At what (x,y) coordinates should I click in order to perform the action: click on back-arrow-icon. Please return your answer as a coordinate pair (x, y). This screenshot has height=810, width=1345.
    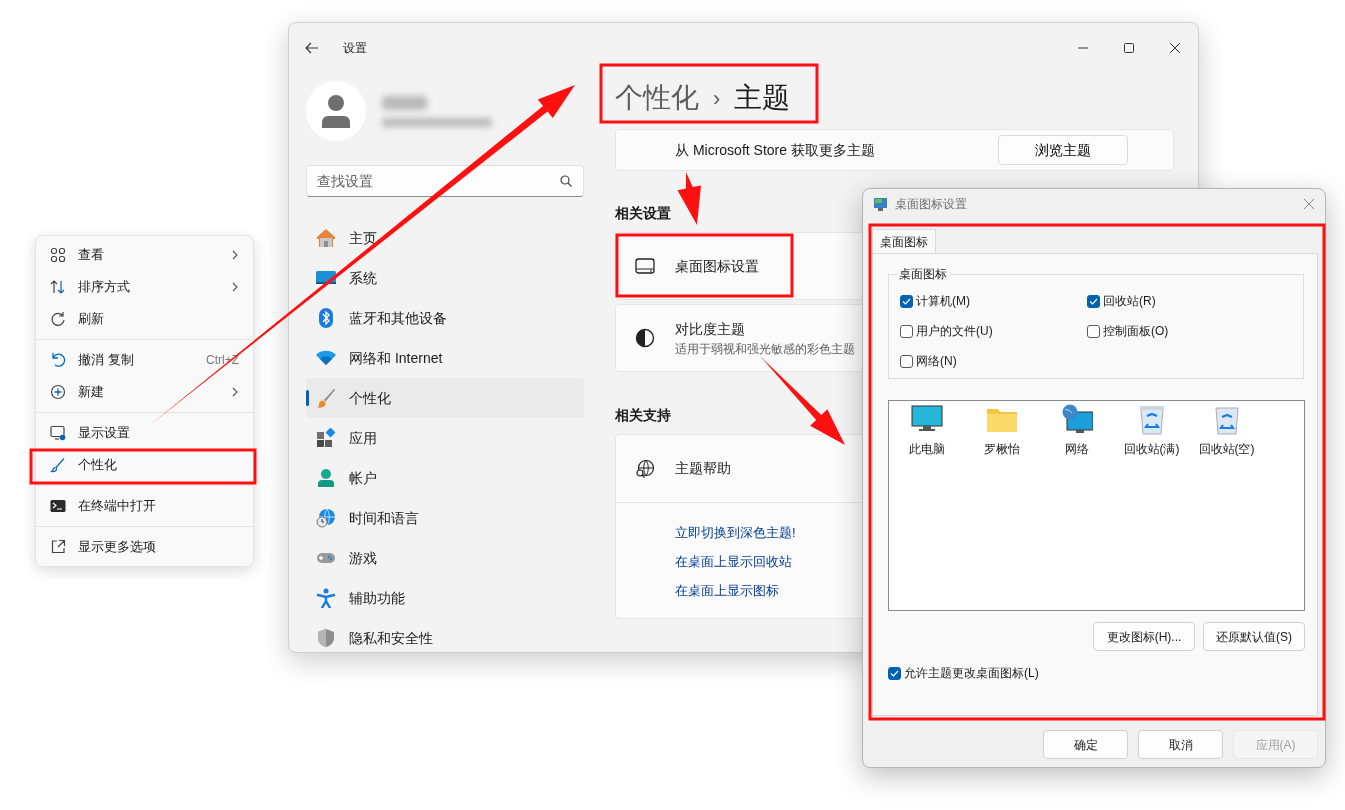
    Looking at the image, I should click on (312, 48).